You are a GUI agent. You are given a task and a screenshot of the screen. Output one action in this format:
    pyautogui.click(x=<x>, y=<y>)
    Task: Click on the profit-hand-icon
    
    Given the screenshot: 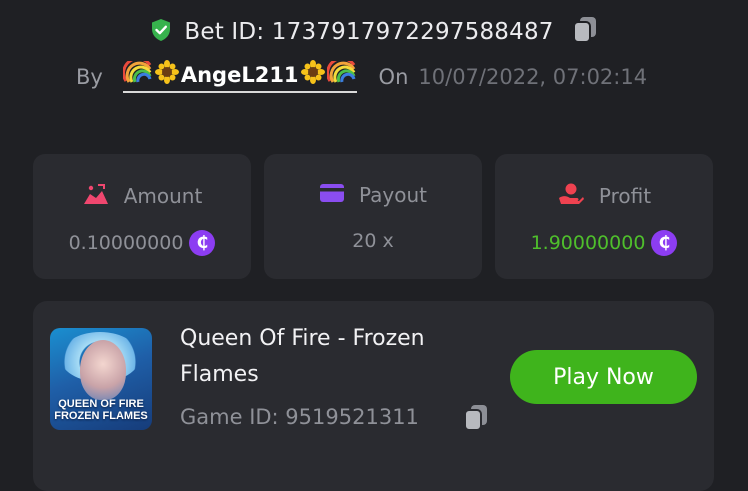 What is the action you would take?
    pyautogui.click(x=571, y=196)
    